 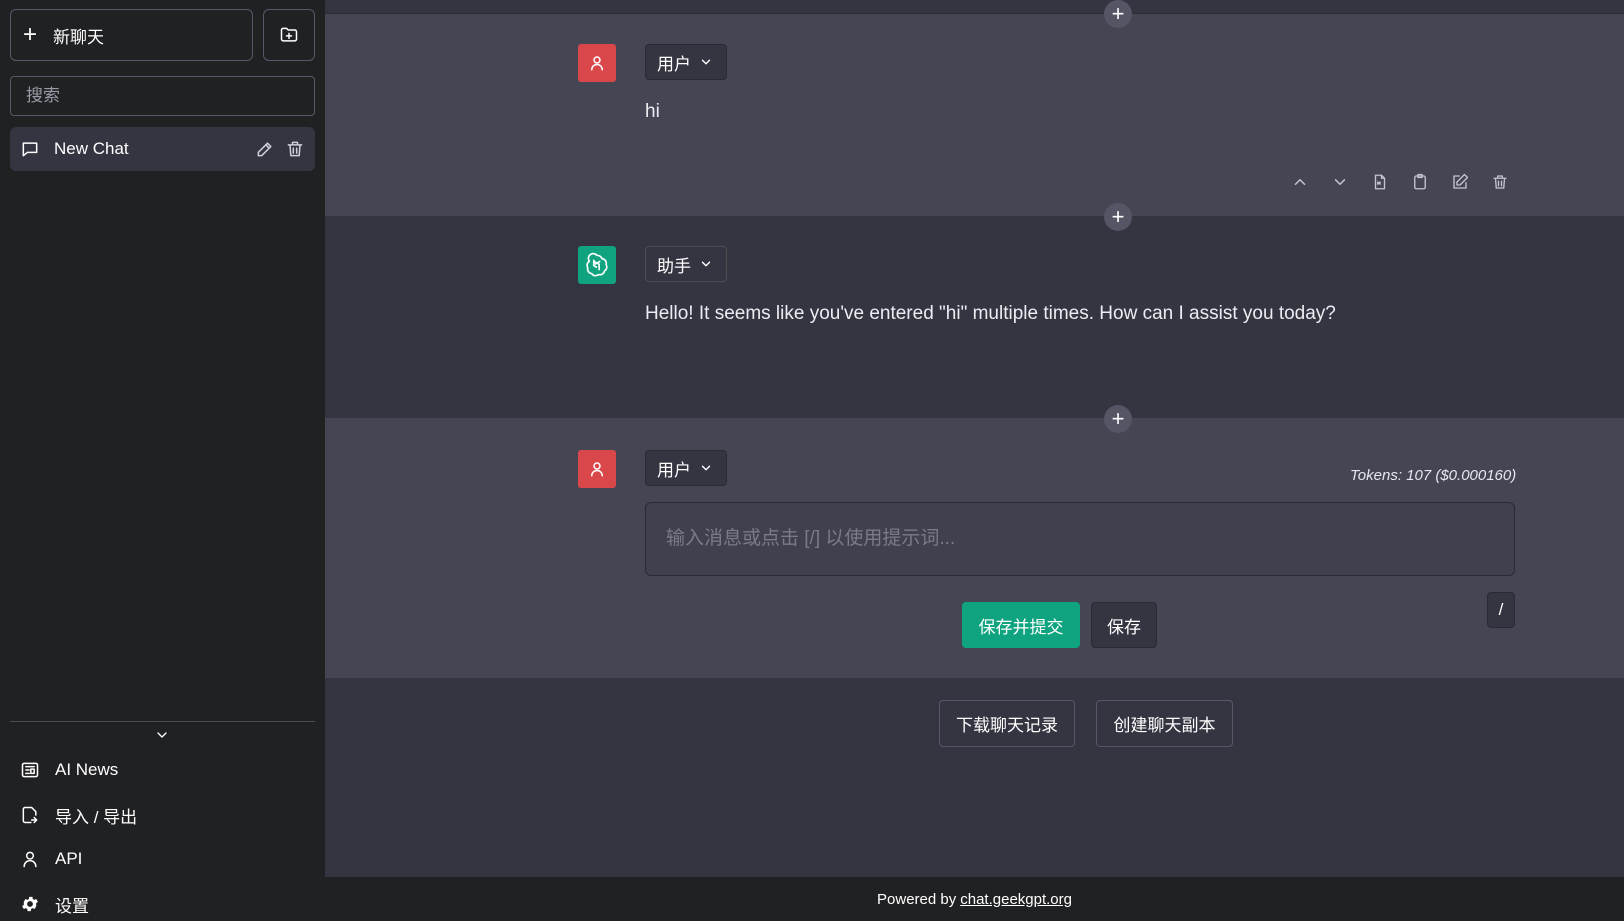 I want to click on delete-button, so click(x=1500, y=182).